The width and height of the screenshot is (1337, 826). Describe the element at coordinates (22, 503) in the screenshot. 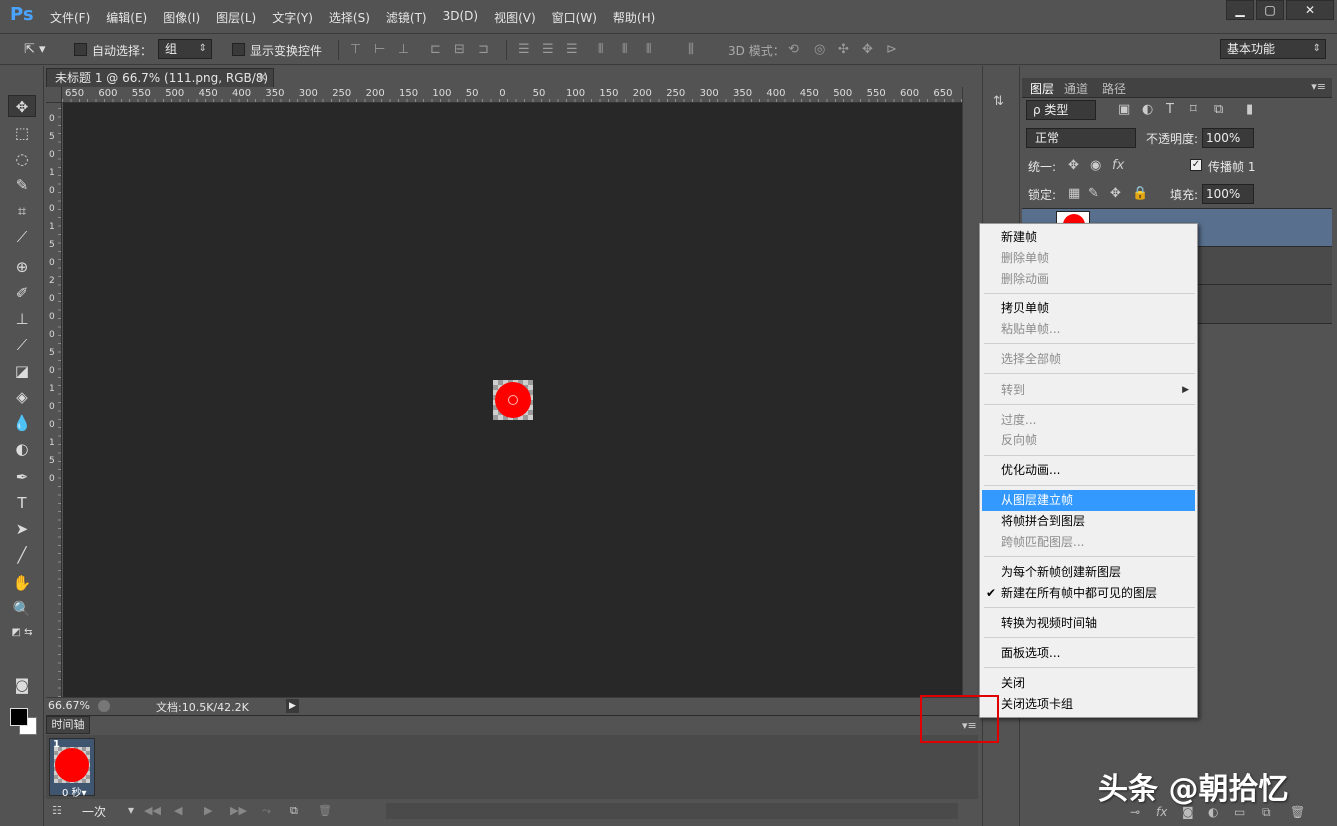

I see `type-tool-icon: T` at that location.